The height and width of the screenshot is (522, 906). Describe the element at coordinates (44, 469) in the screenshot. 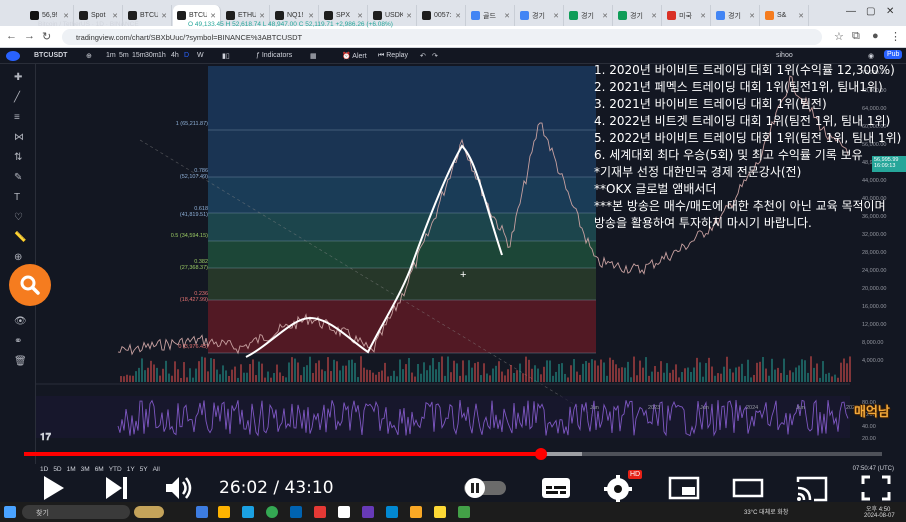

I see `range-1D: 1D` at that location.